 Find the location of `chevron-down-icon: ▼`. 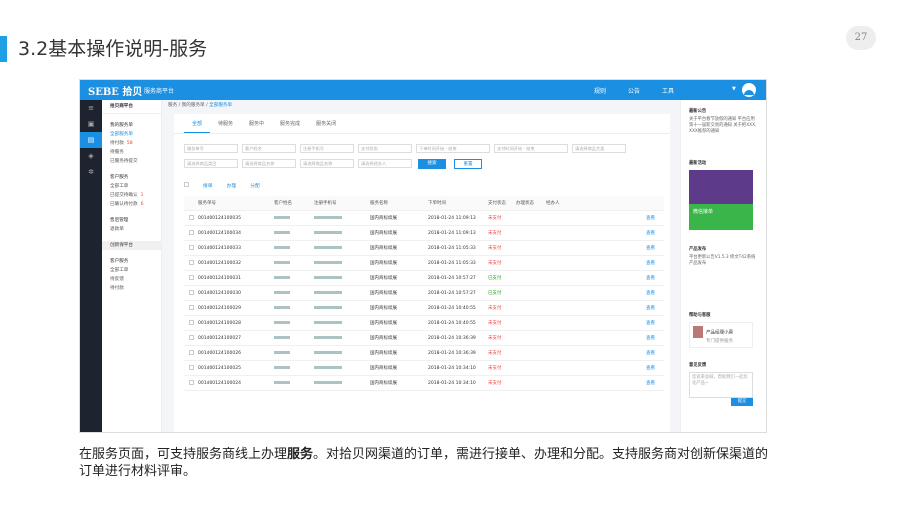

chevron-down-icon: ▼ is located at coordinates (734, 89).